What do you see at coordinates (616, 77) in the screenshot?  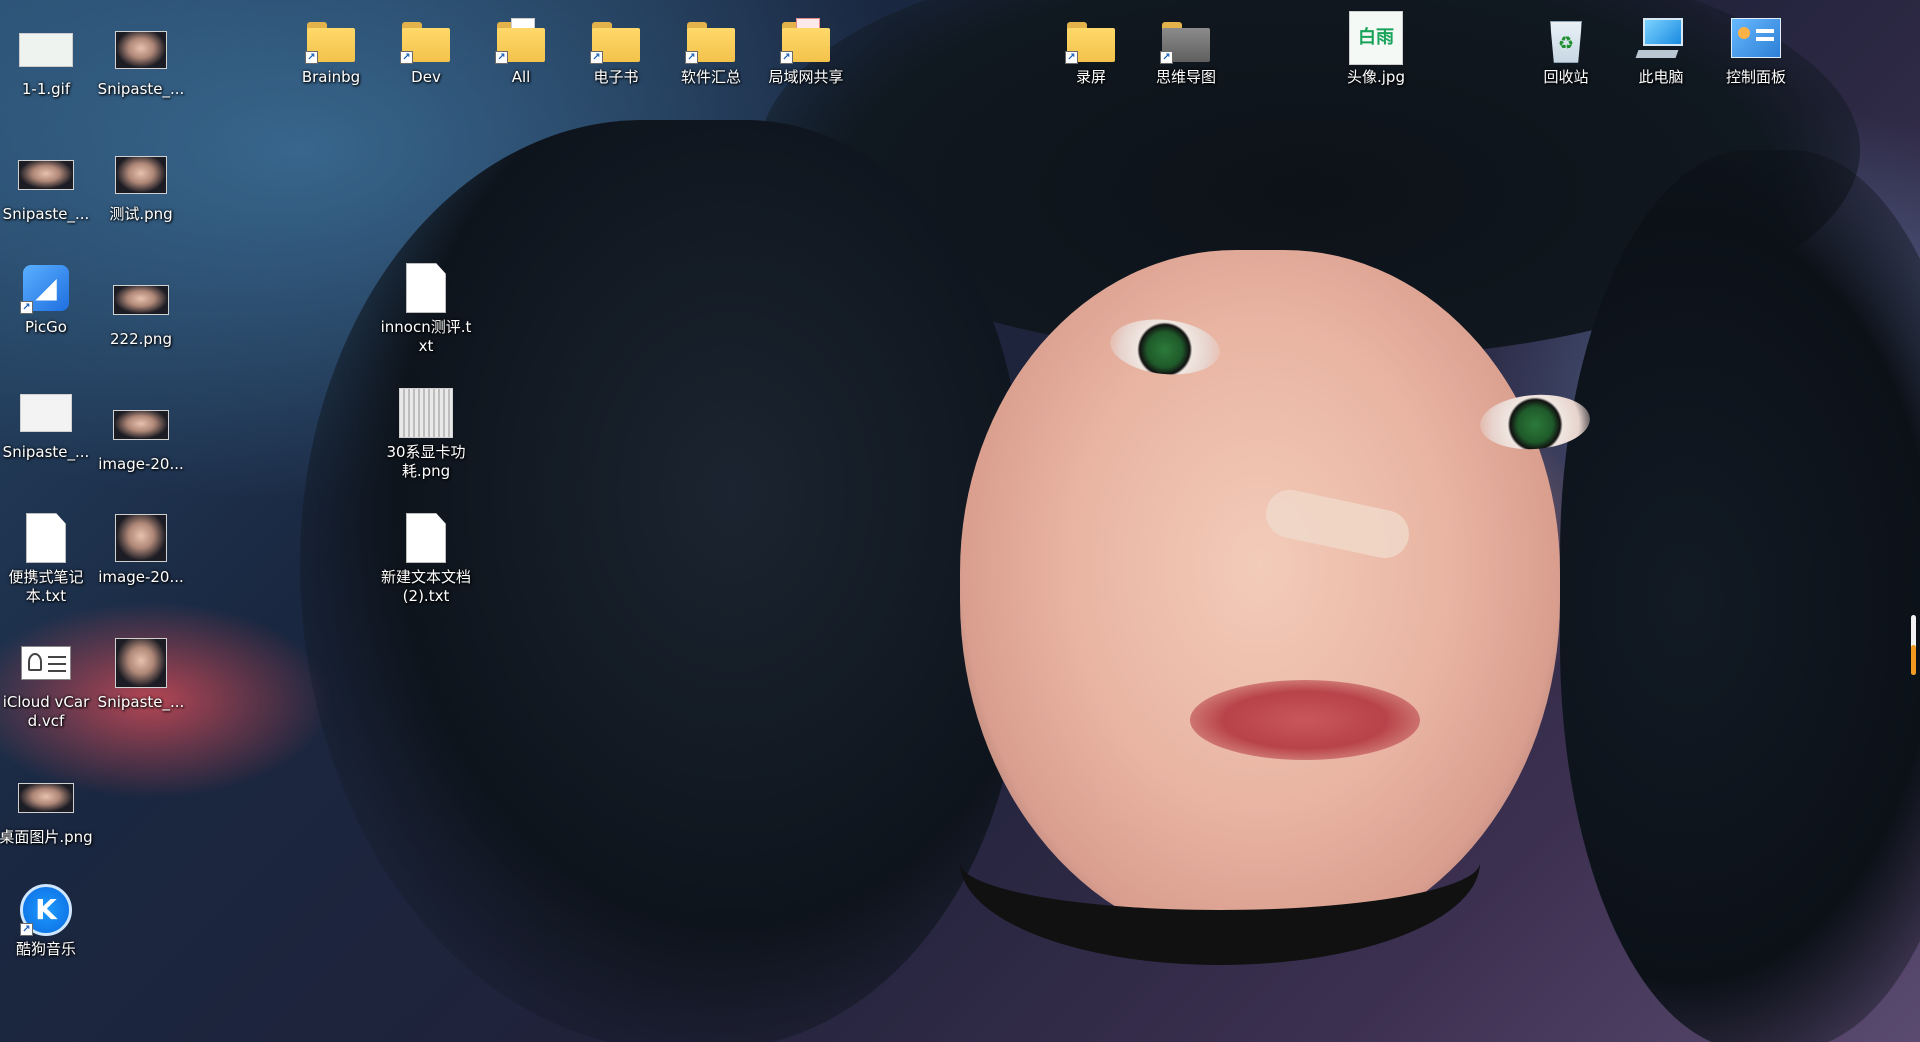 I see `desktop-icon-label: 电子书` at bounding box center [616, 77].